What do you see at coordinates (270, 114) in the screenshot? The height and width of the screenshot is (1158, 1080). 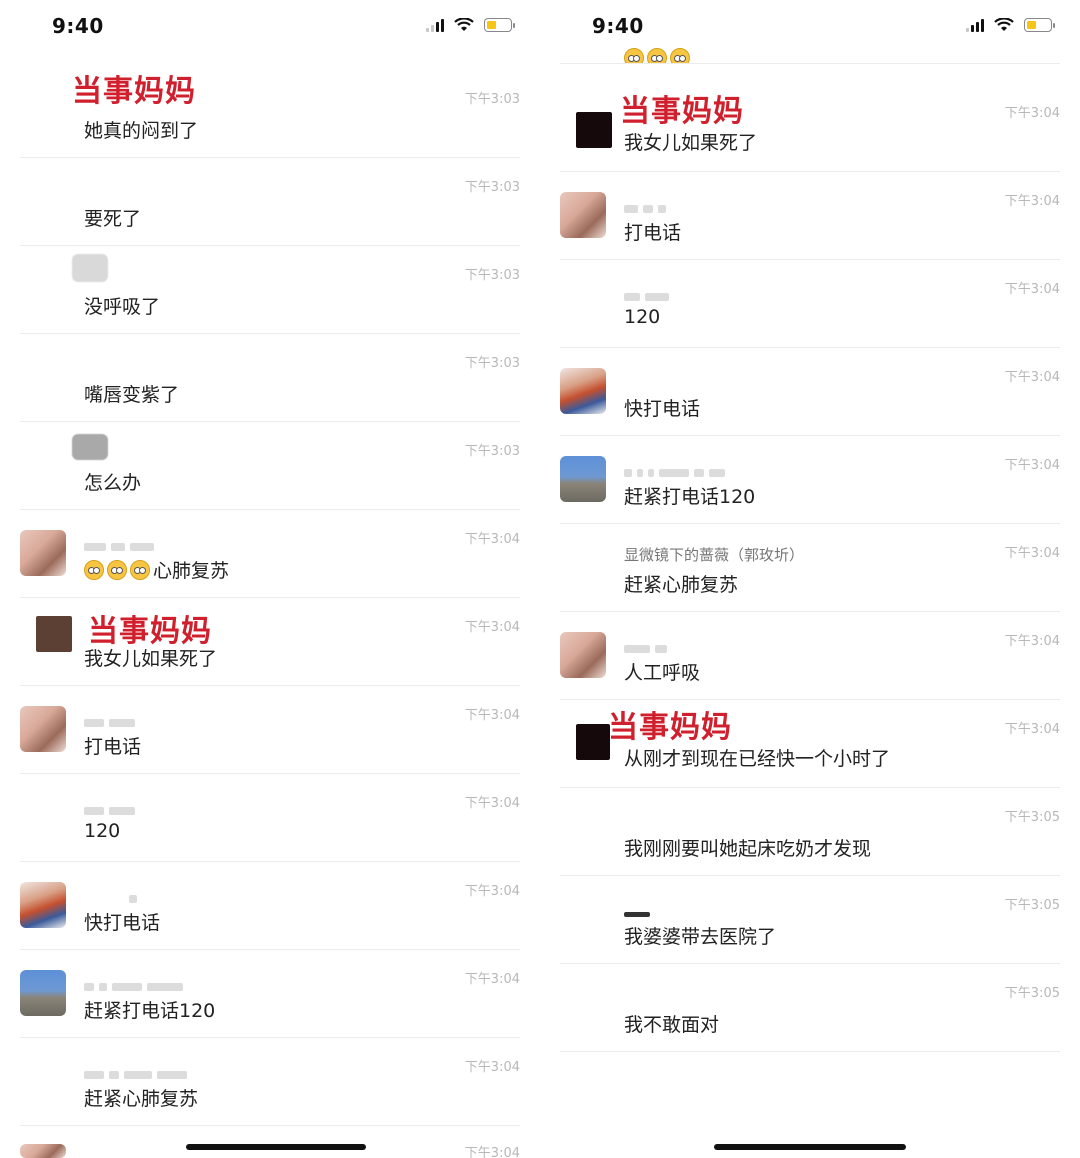 I see `list-item: 她真的闷到了 下午3:03` at bounding box center [270, 114].